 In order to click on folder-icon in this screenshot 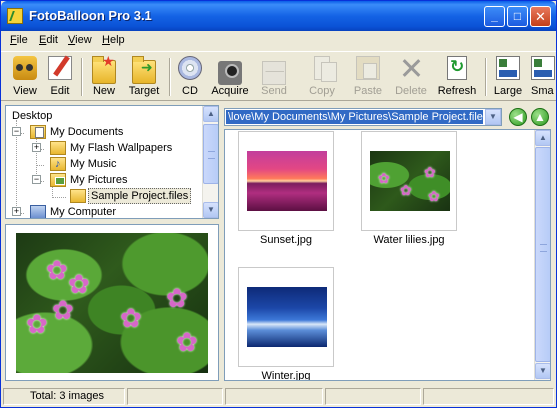, I will do `click(58, 148)`.